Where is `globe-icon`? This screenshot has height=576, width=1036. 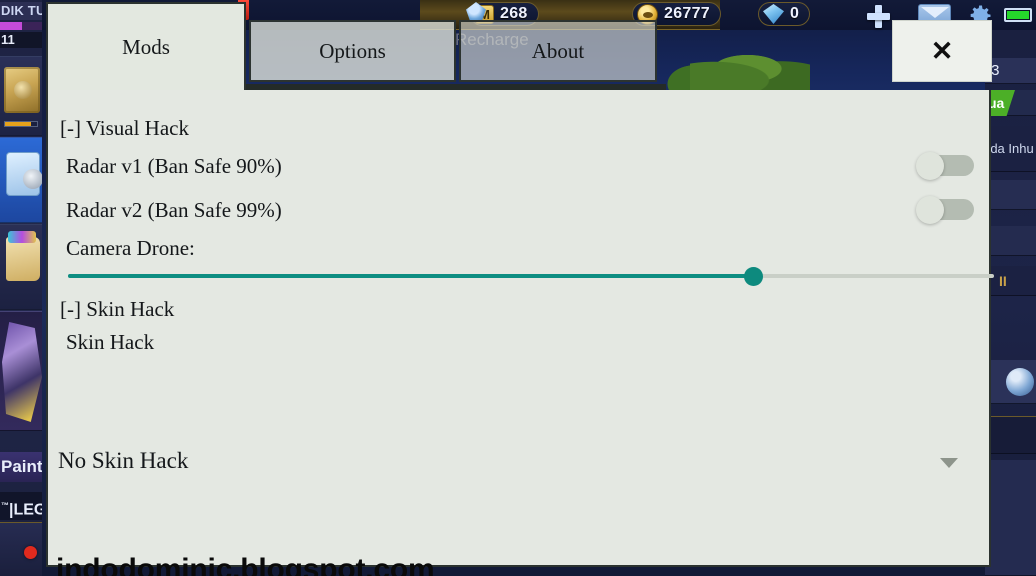
globe-icon is located at coordinates (1020, 382).